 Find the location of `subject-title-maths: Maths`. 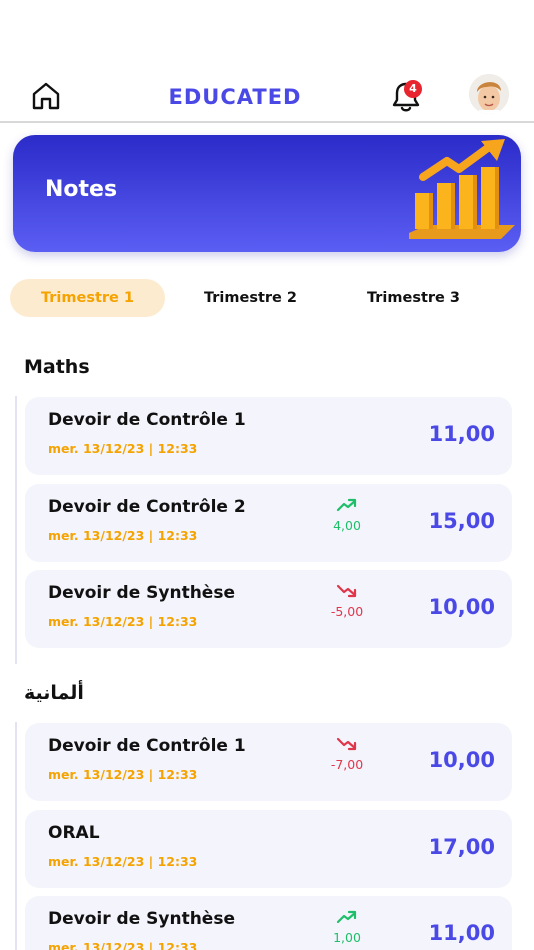

subject-title-maths: Maths is located at coordinates (57, 367).